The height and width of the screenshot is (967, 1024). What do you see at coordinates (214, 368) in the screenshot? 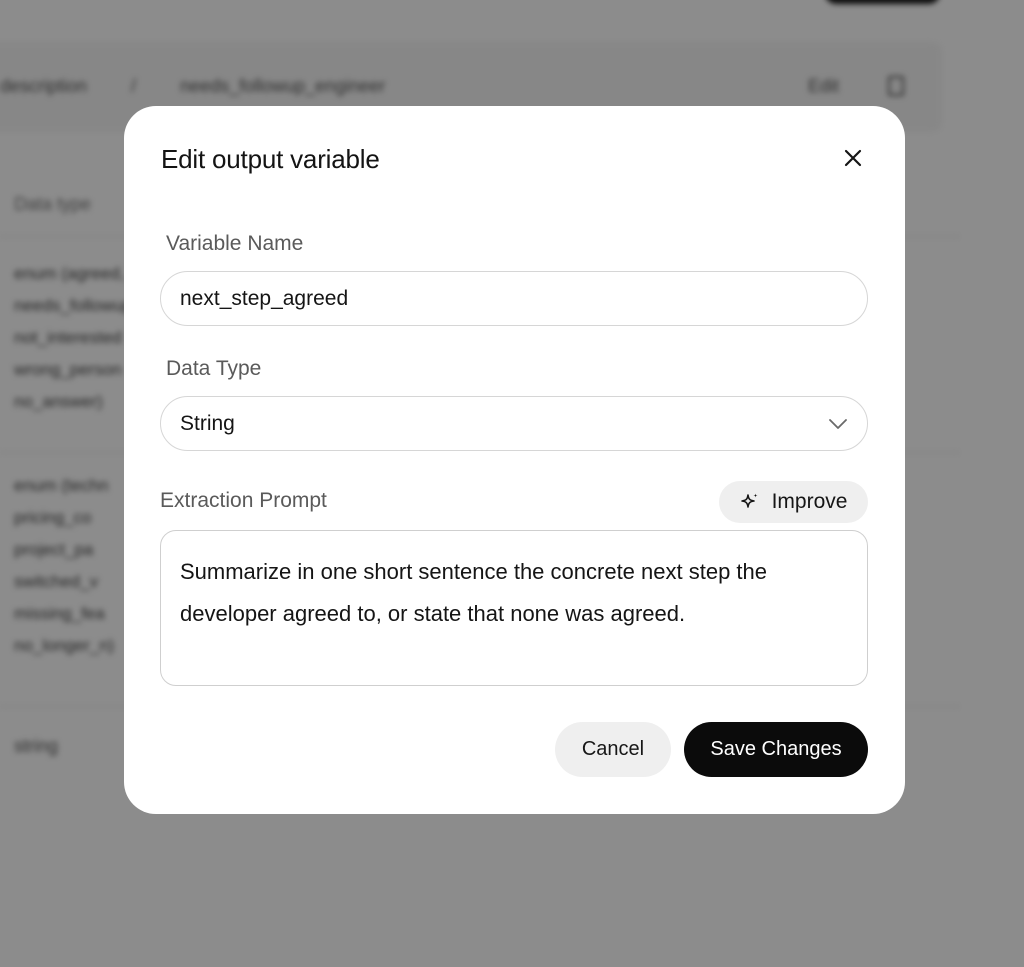
I see `data-type-label: Data Type` at bounding box center [214, 368].